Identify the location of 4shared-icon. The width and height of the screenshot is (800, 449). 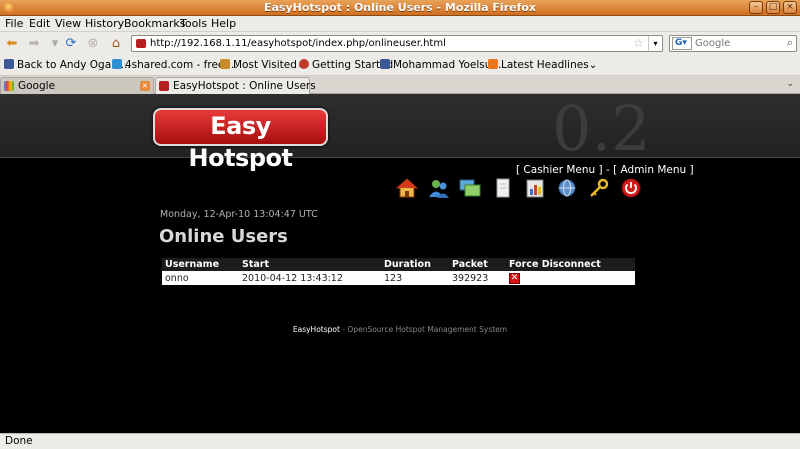
(117, 64).